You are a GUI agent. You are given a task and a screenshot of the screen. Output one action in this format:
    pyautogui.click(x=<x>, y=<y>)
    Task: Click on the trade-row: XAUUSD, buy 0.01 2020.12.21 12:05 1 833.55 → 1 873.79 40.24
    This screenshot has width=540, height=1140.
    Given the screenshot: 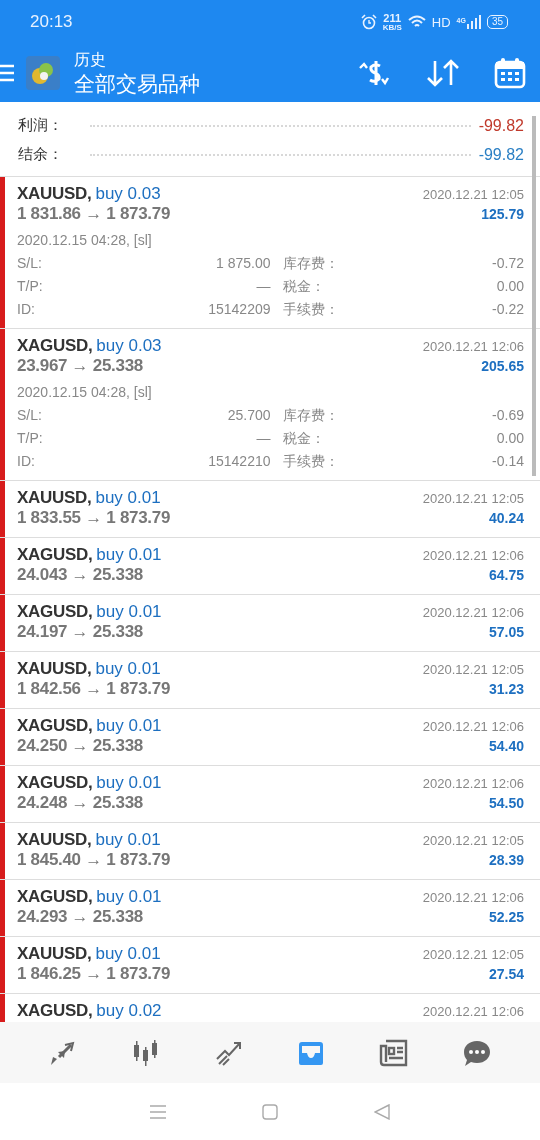 What is the action you would take?
    pyautogui.click(x=270, y=509)
    